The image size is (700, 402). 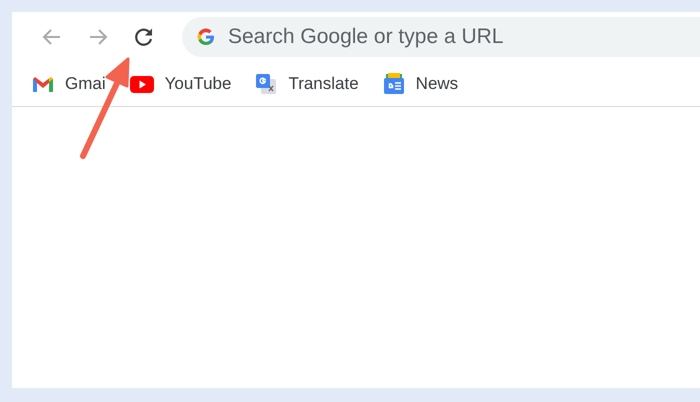 I want to click on translate-icon, so click(x=266, y=84).